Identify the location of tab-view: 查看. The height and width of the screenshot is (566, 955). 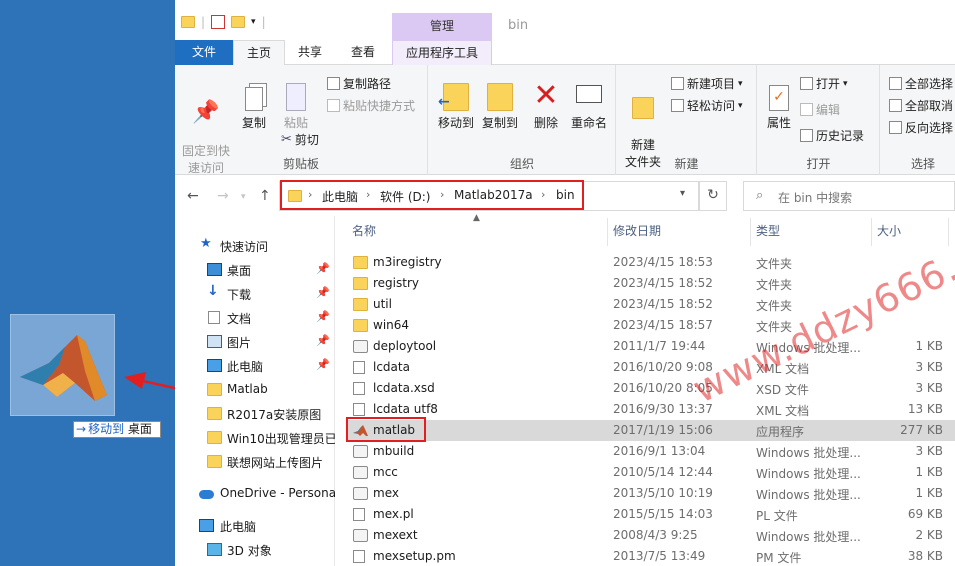
(363, 52).